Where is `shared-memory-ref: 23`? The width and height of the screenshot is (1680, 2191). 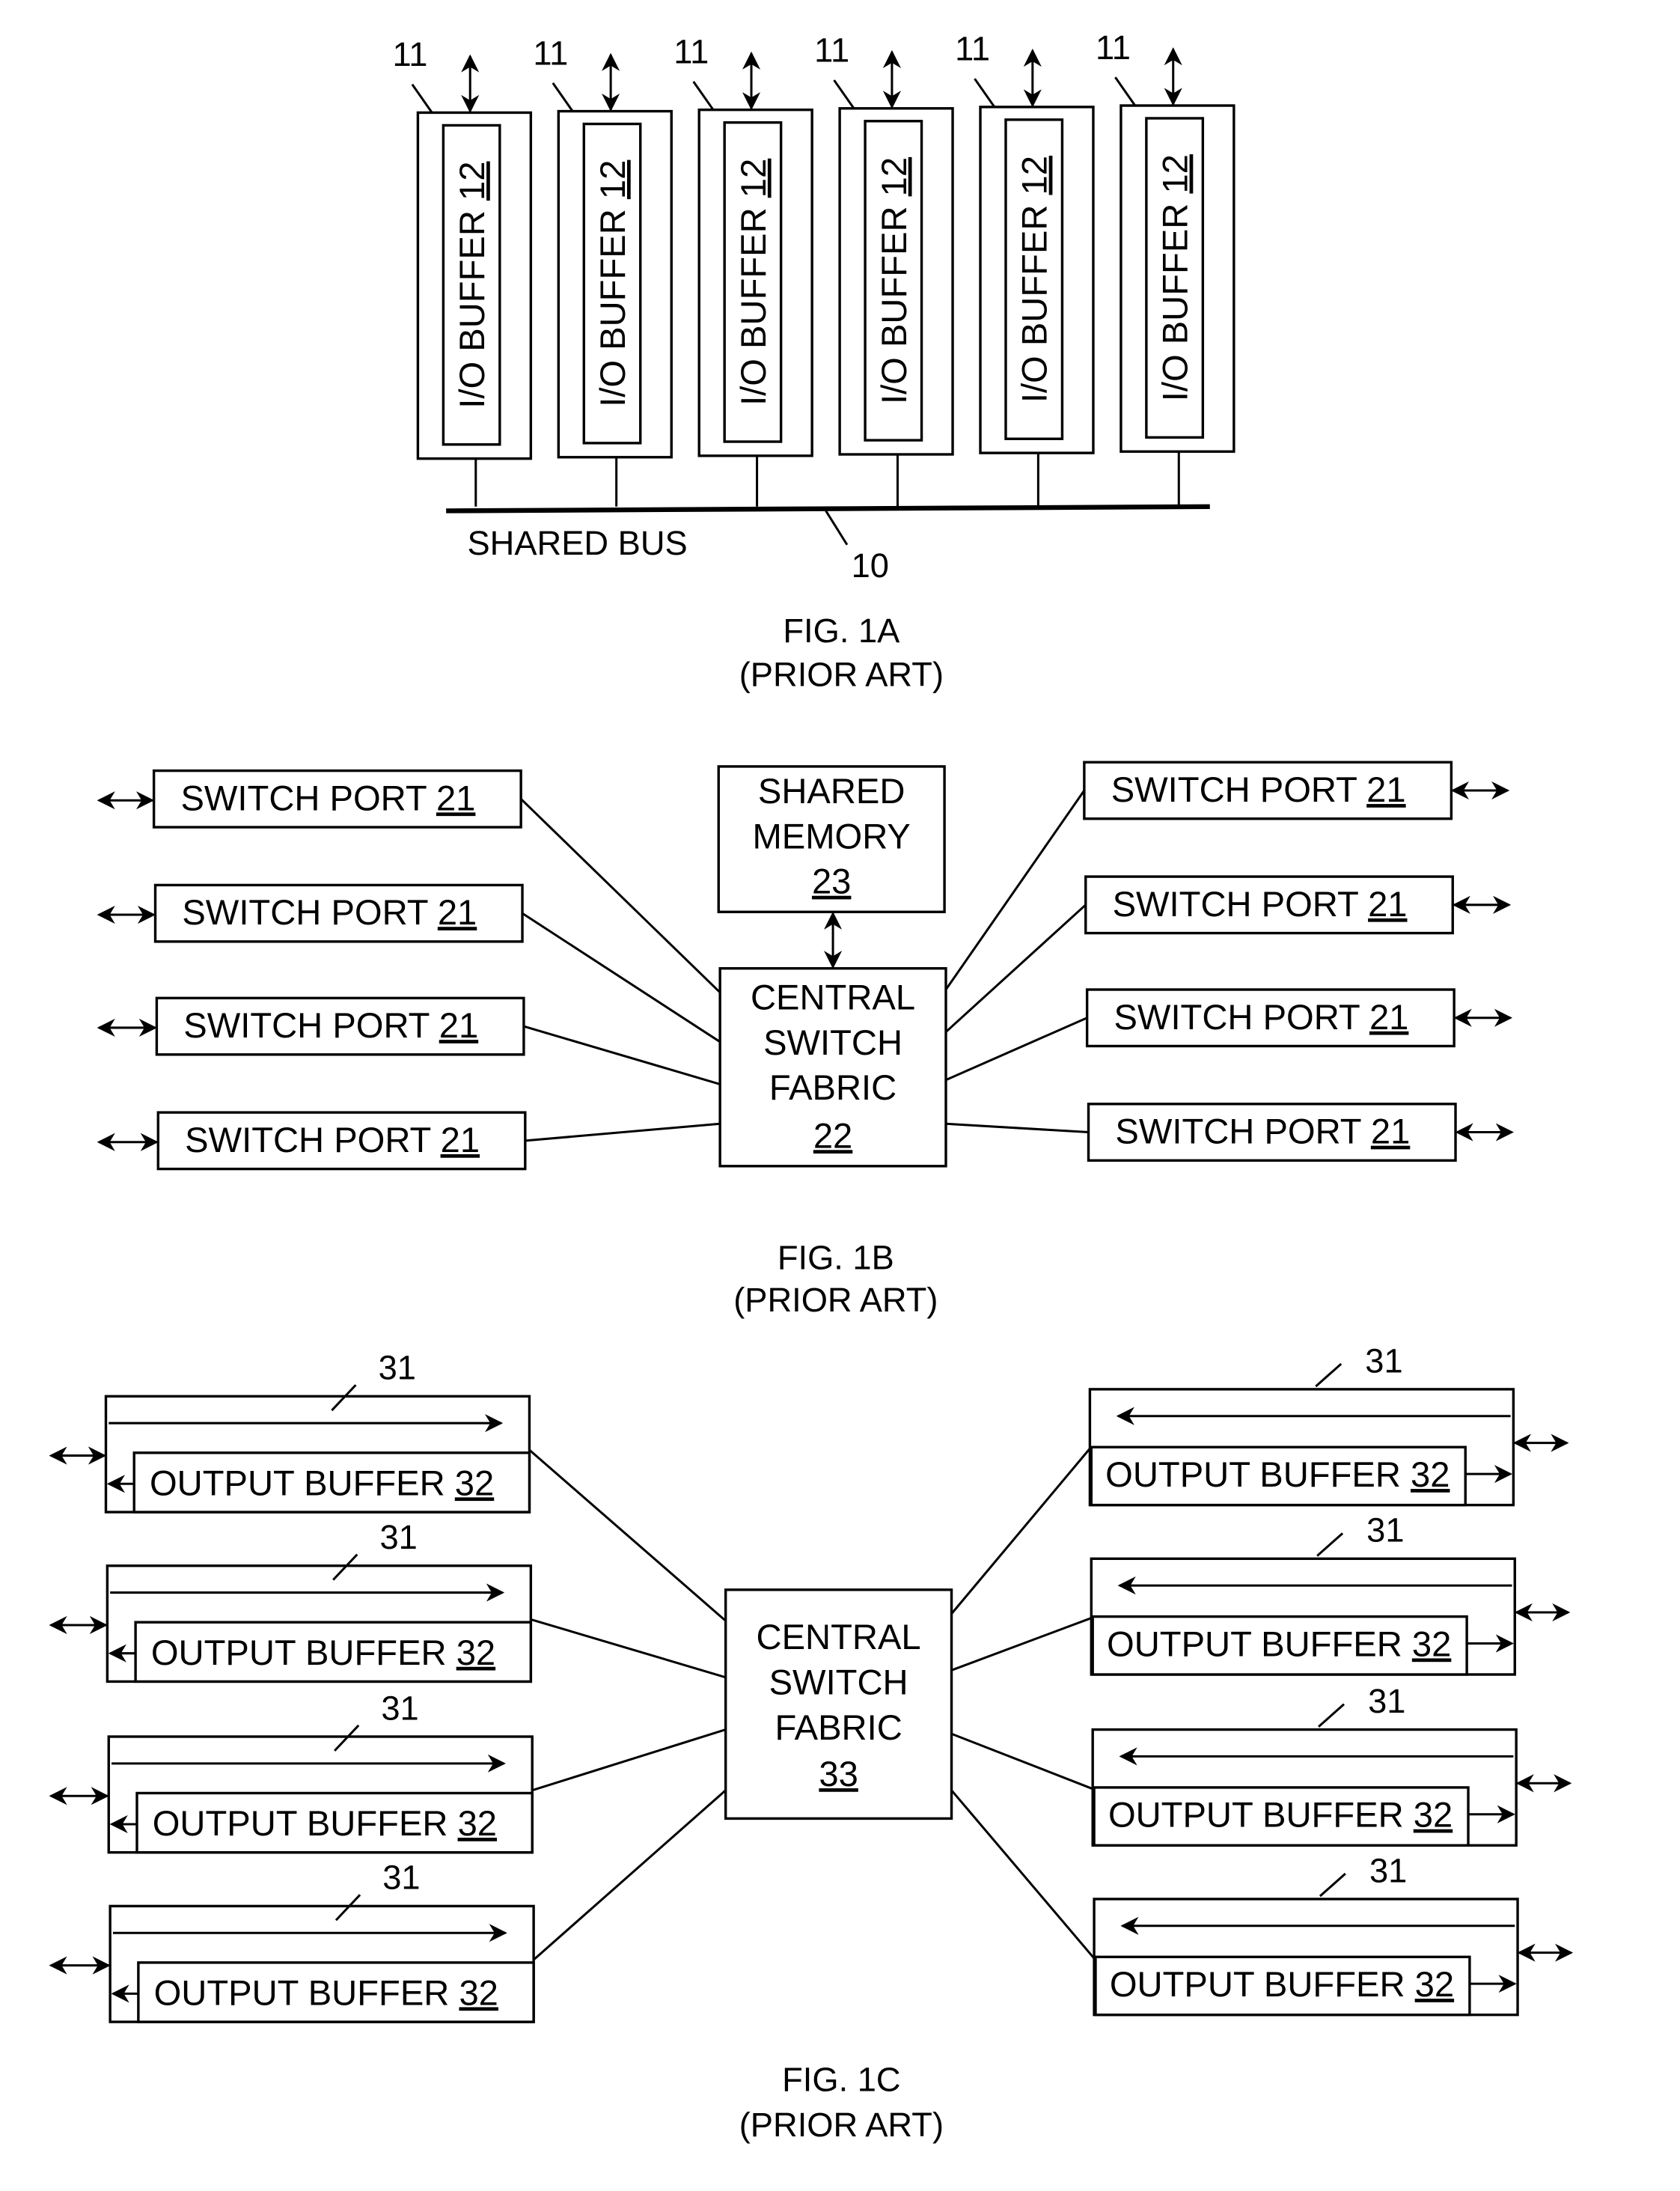 shared-memory-ref: 23 is located at coordinates (831, 881).